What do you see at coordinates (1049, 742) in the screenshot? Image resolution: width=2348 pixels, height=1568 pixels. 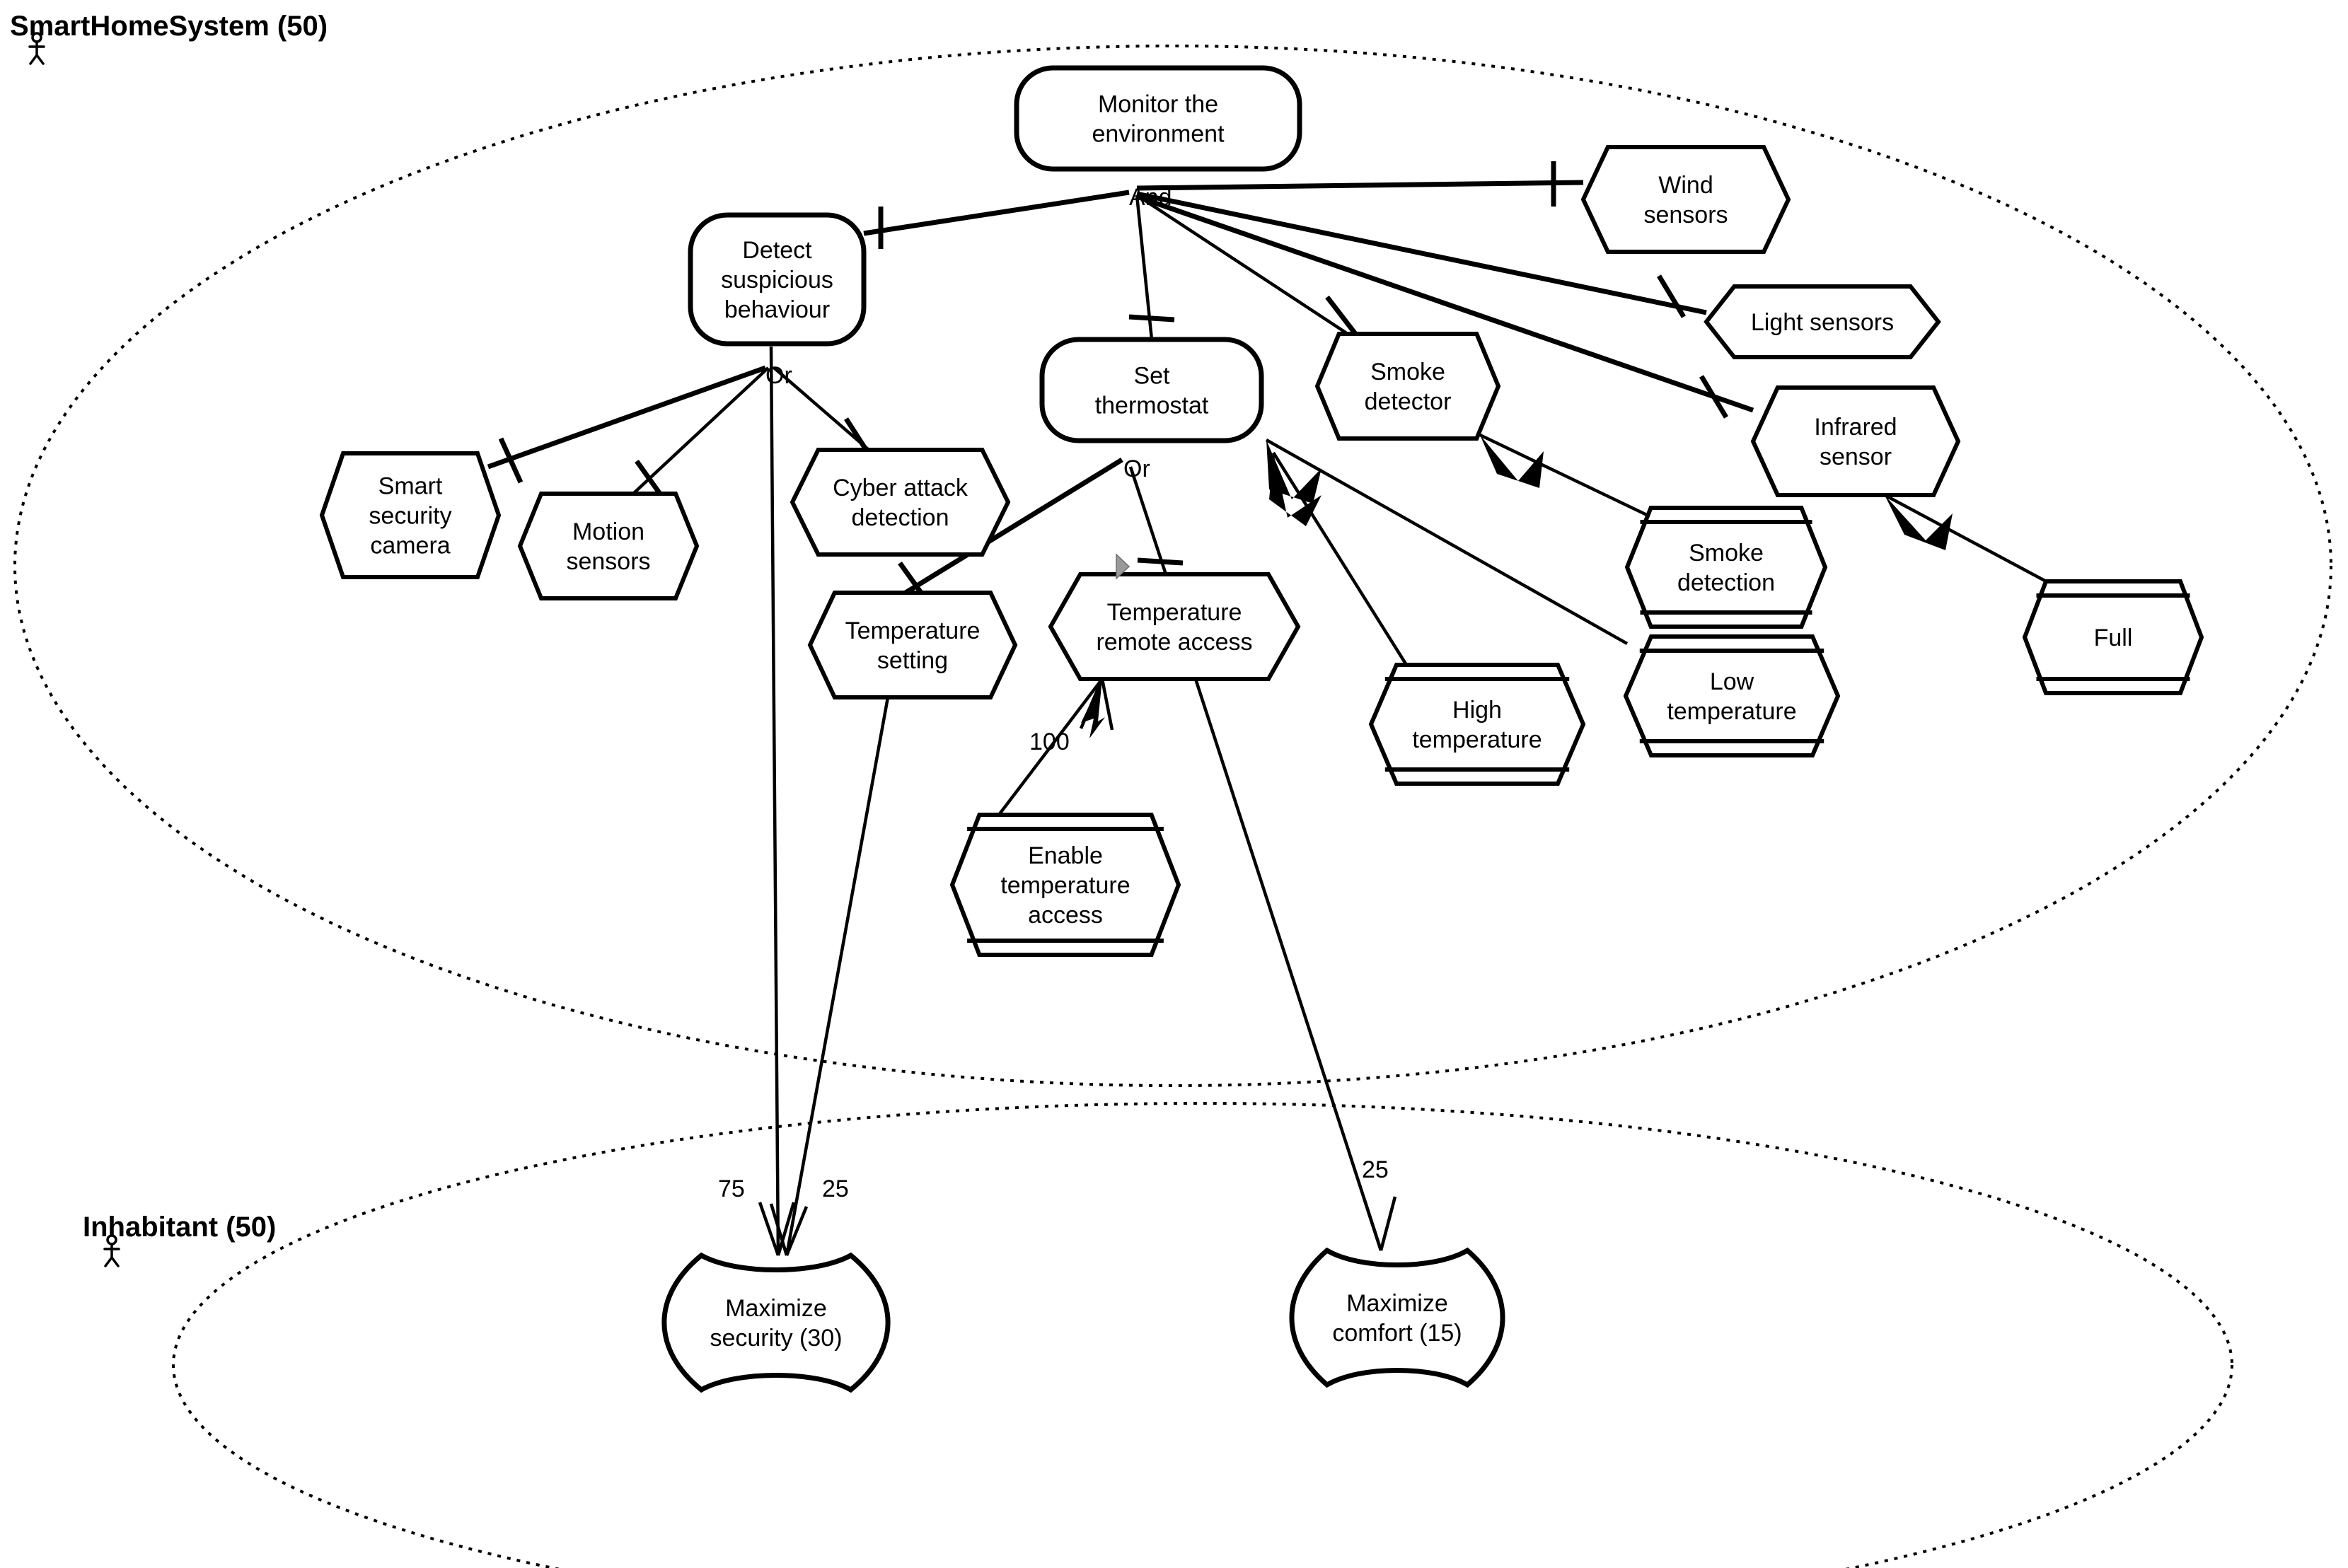 I see `weight-label-w100: 100` at bounding box center [1049, 742].